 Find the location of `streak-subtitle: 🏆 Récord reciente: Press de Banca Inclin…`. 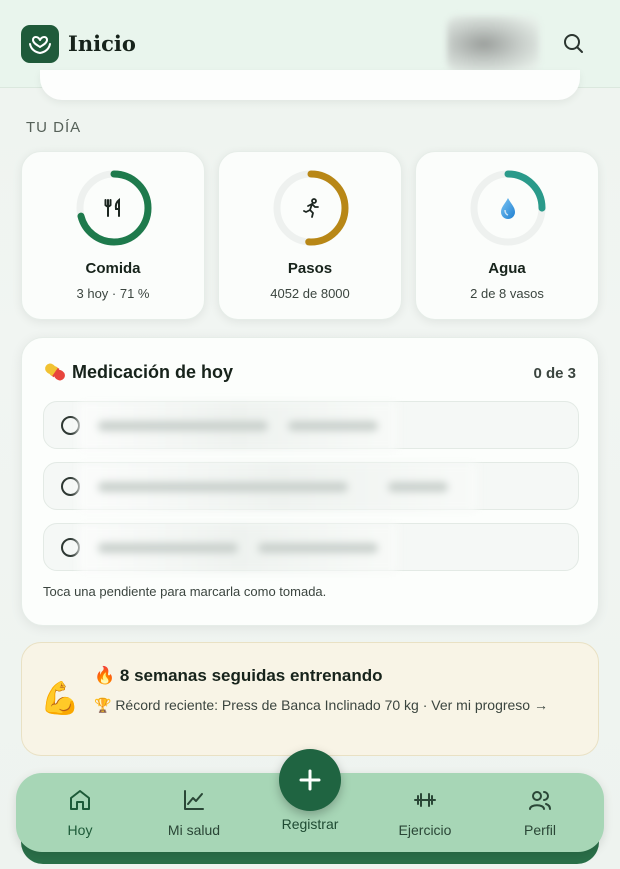

streak-subtitle: 🏆 Récord reciente: Press de Banca Inclin… is located at coordinates (334, 705).